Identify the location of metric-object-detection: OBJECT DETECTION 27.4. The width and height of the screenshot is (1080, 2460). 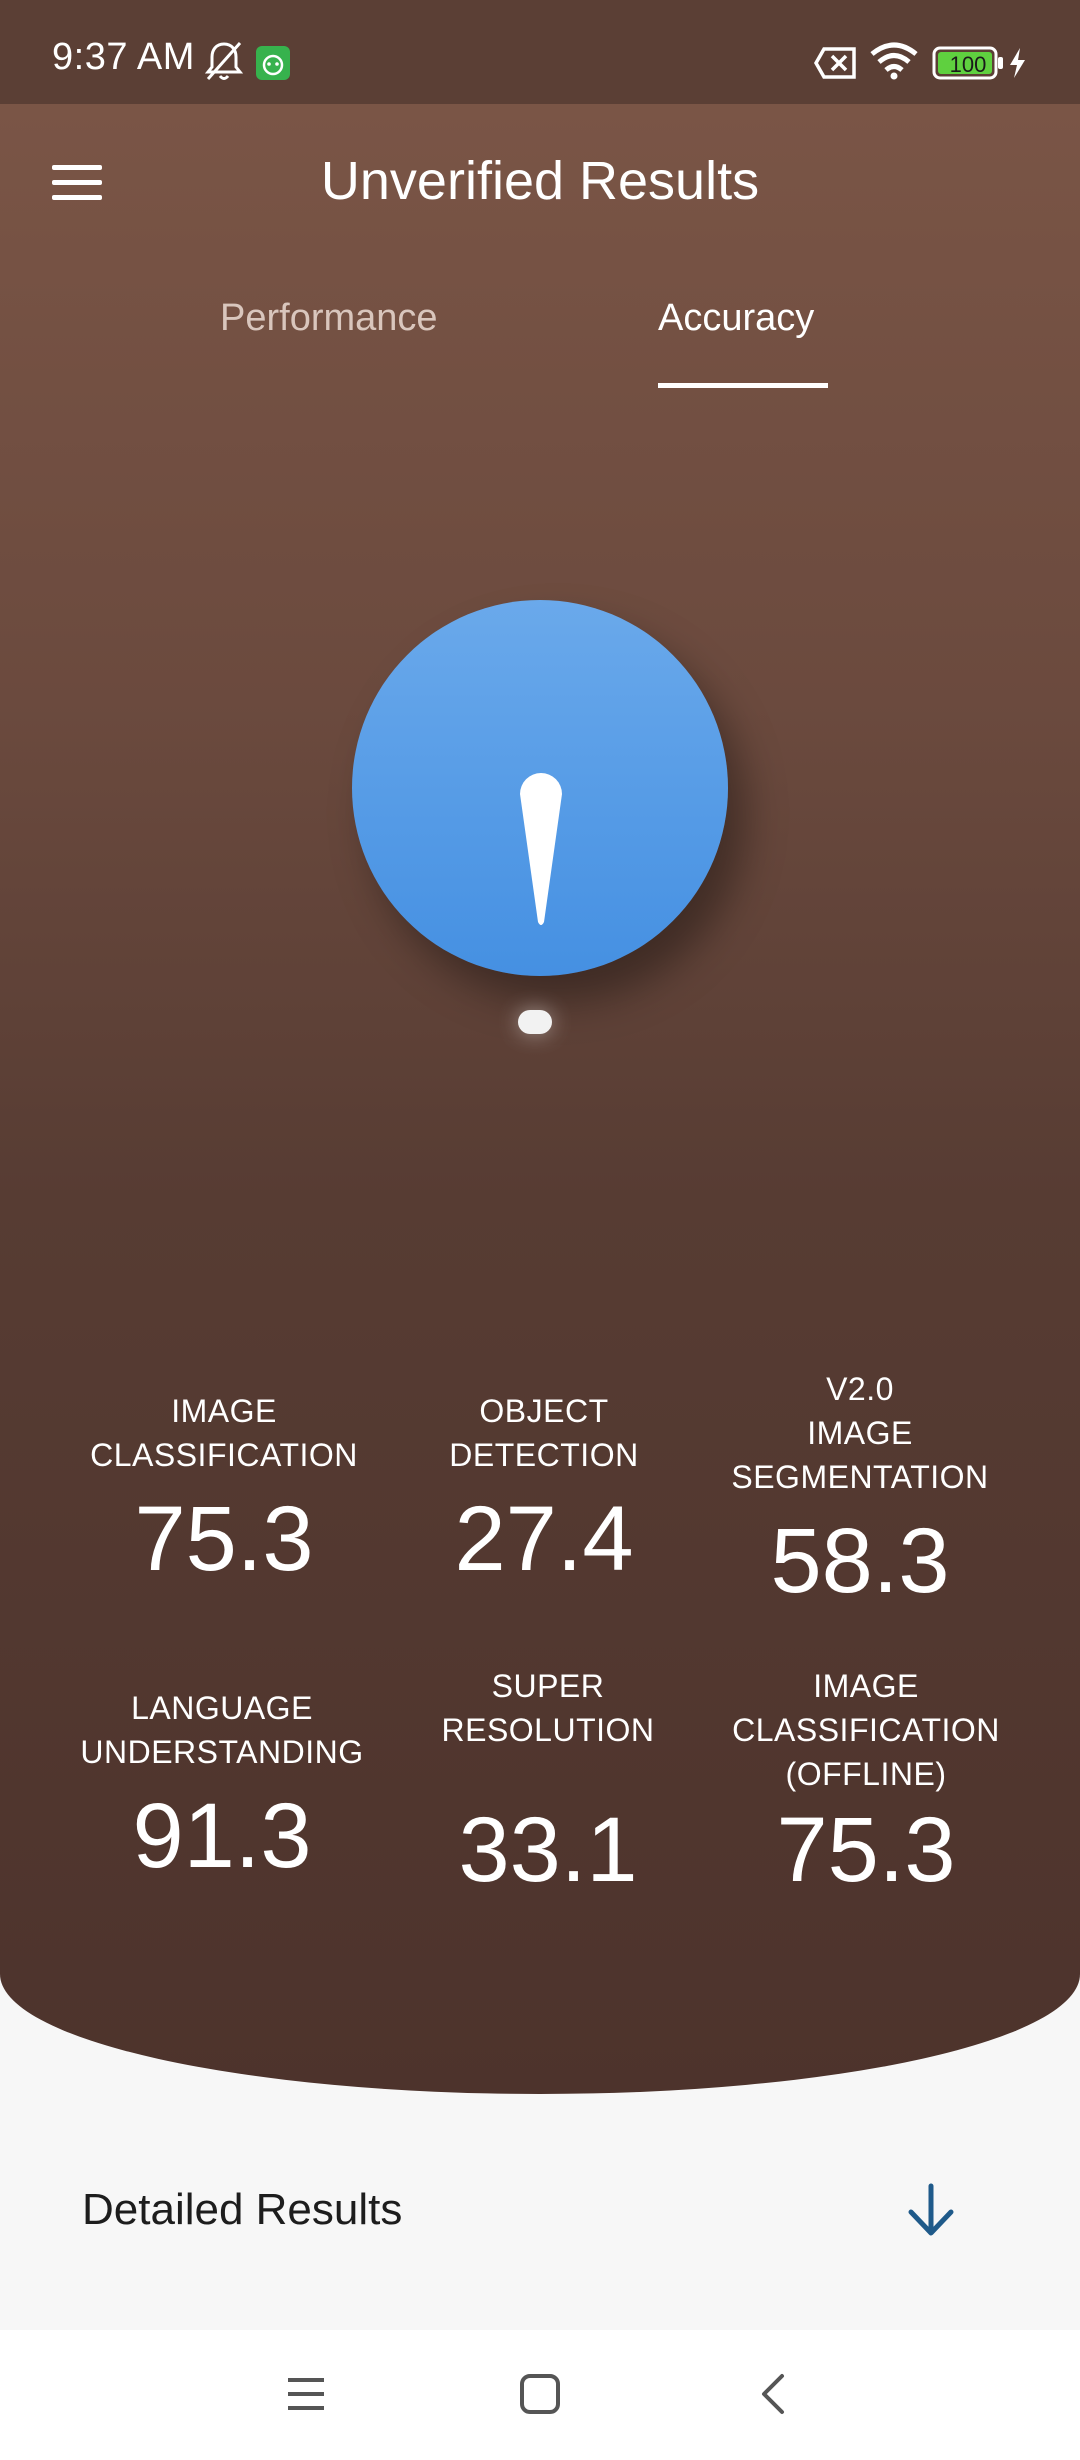
(544, 1489).